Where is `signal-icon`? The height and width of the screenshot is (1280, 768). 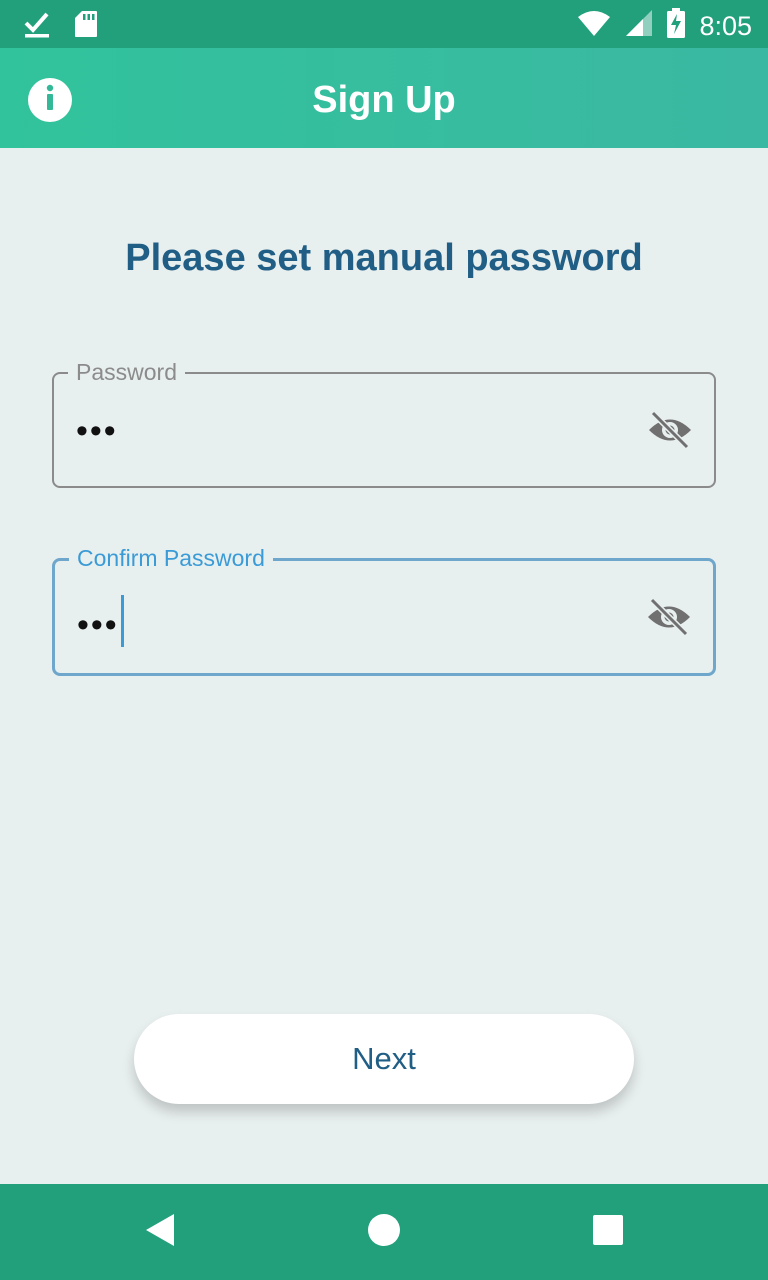 signal-icon is located at coordinates (639, 25).